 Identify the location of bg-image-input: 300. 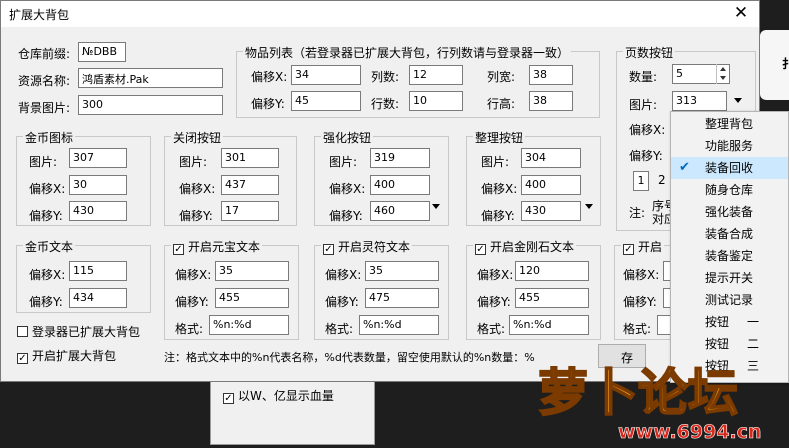
(150, 105).